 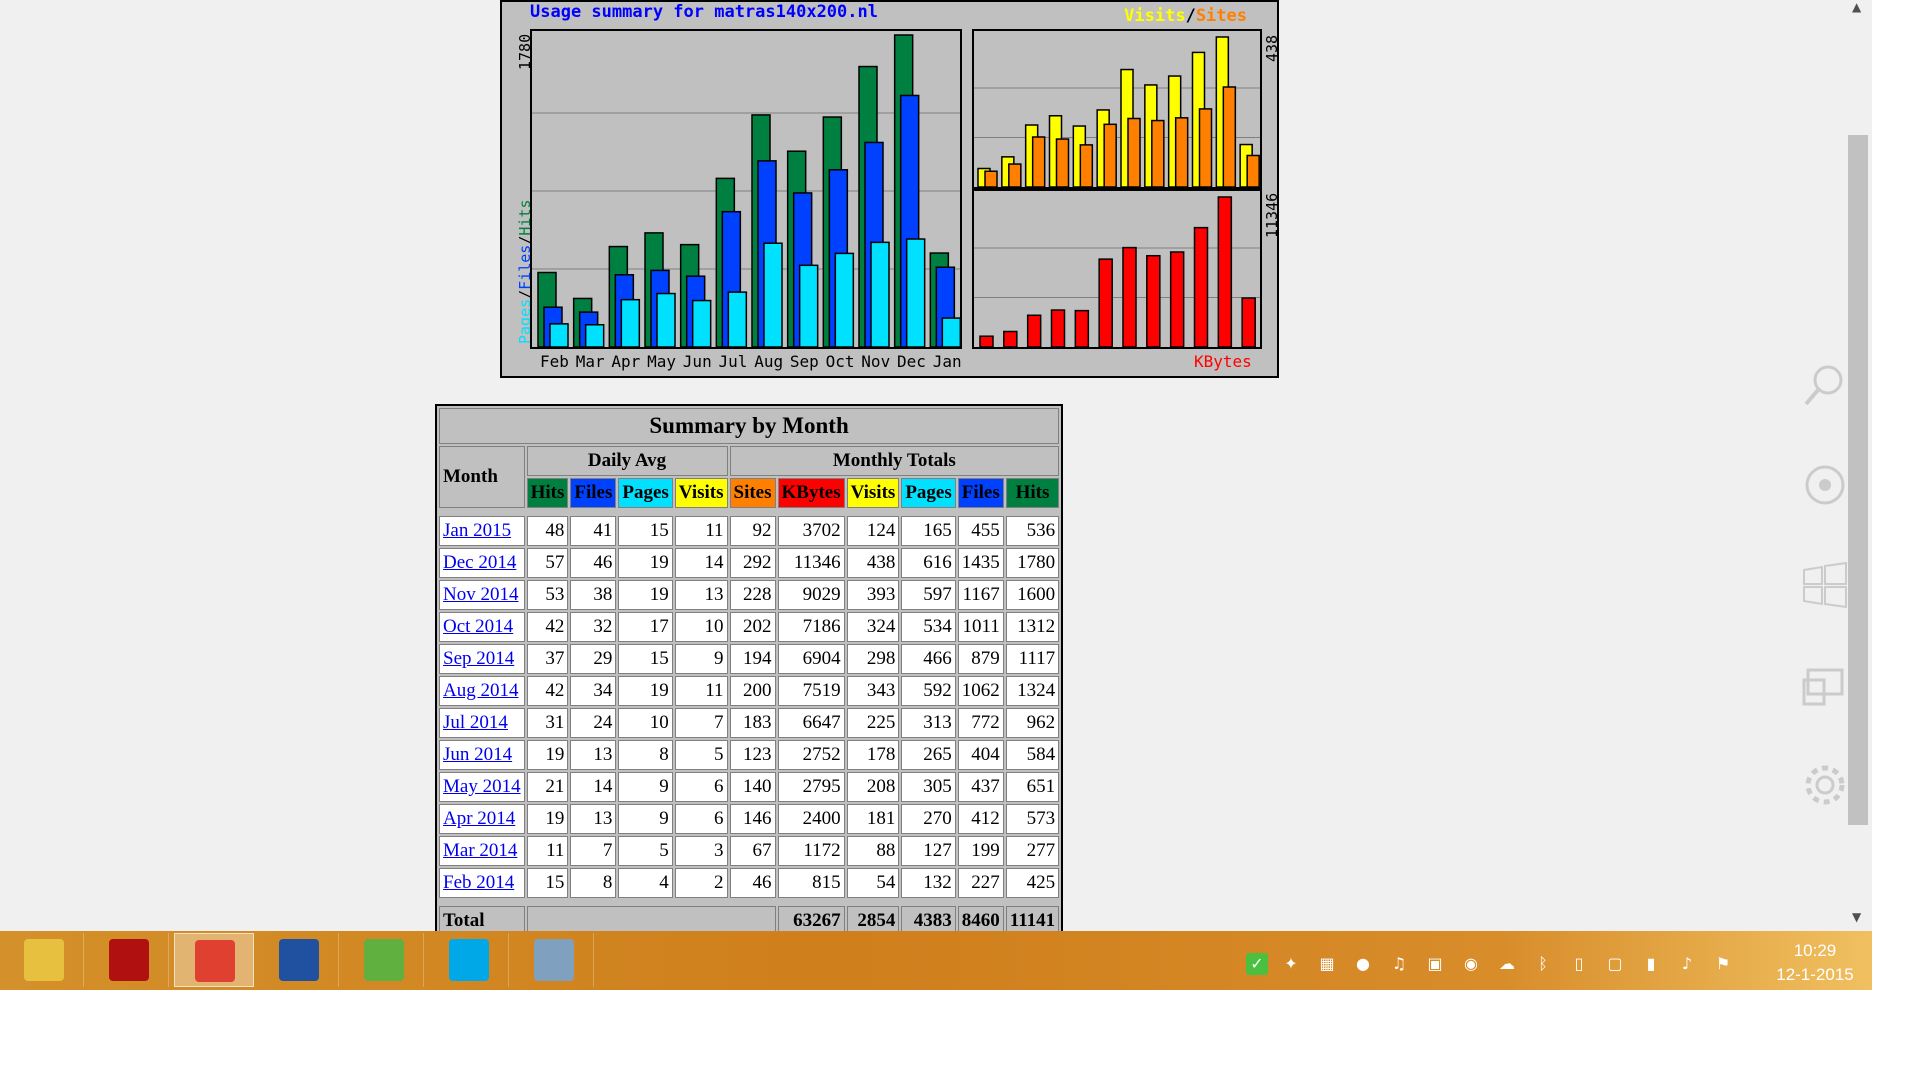 What do you see at coordinates (478, 882) in the screenshot?
I see `month-link: Feb 2014` at bounding box center [478, 882].